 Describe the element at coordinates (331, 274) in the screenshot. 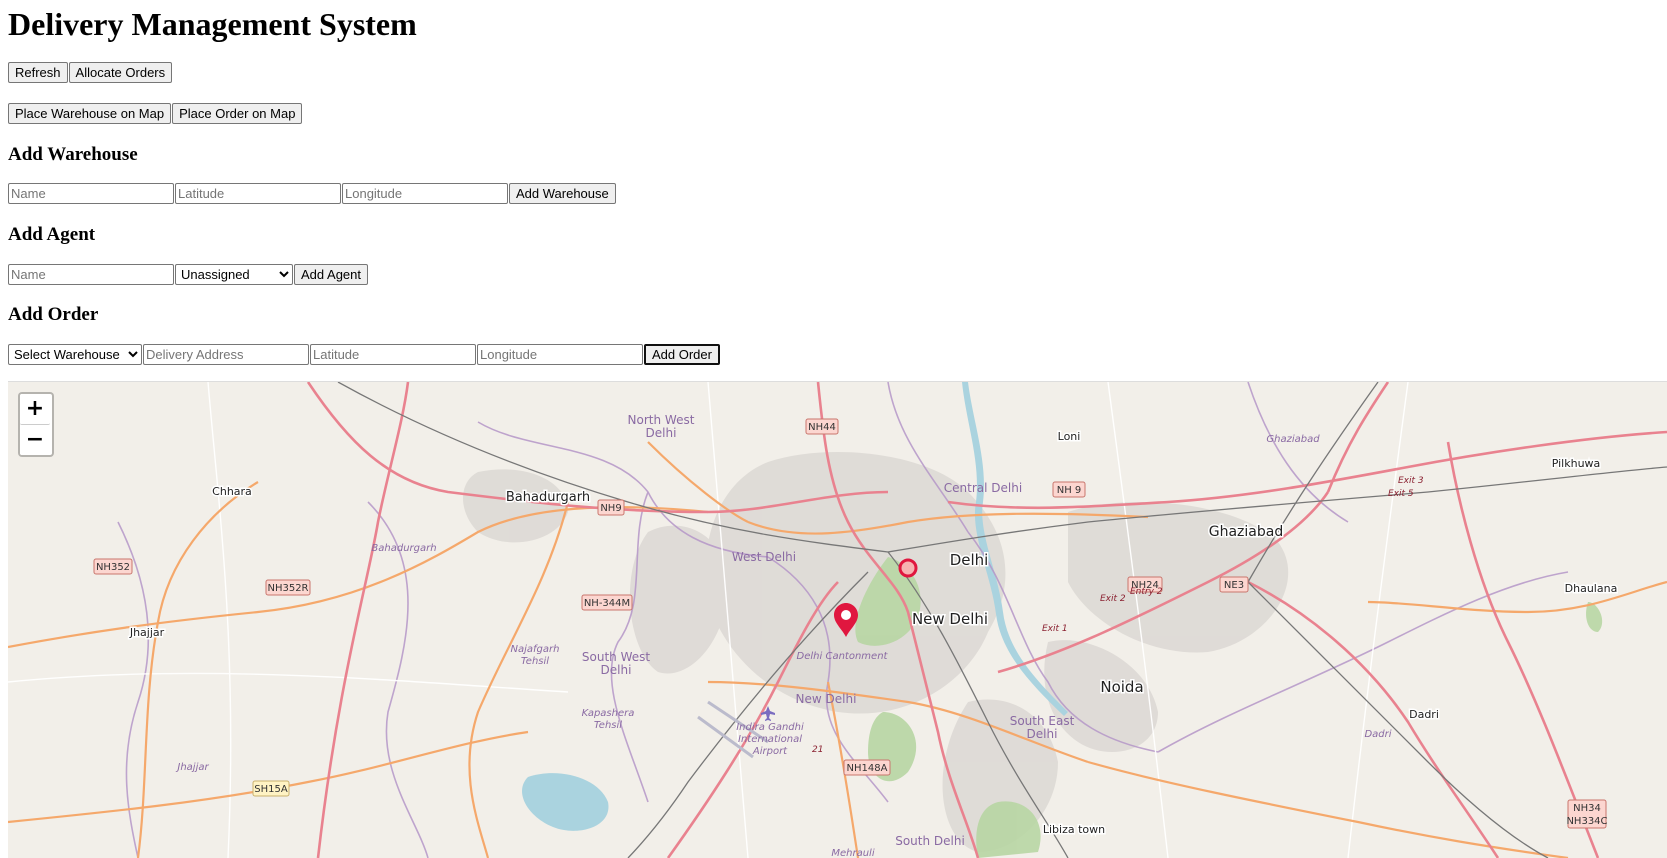

I see `add-agent-button: Add Agent` at that location.